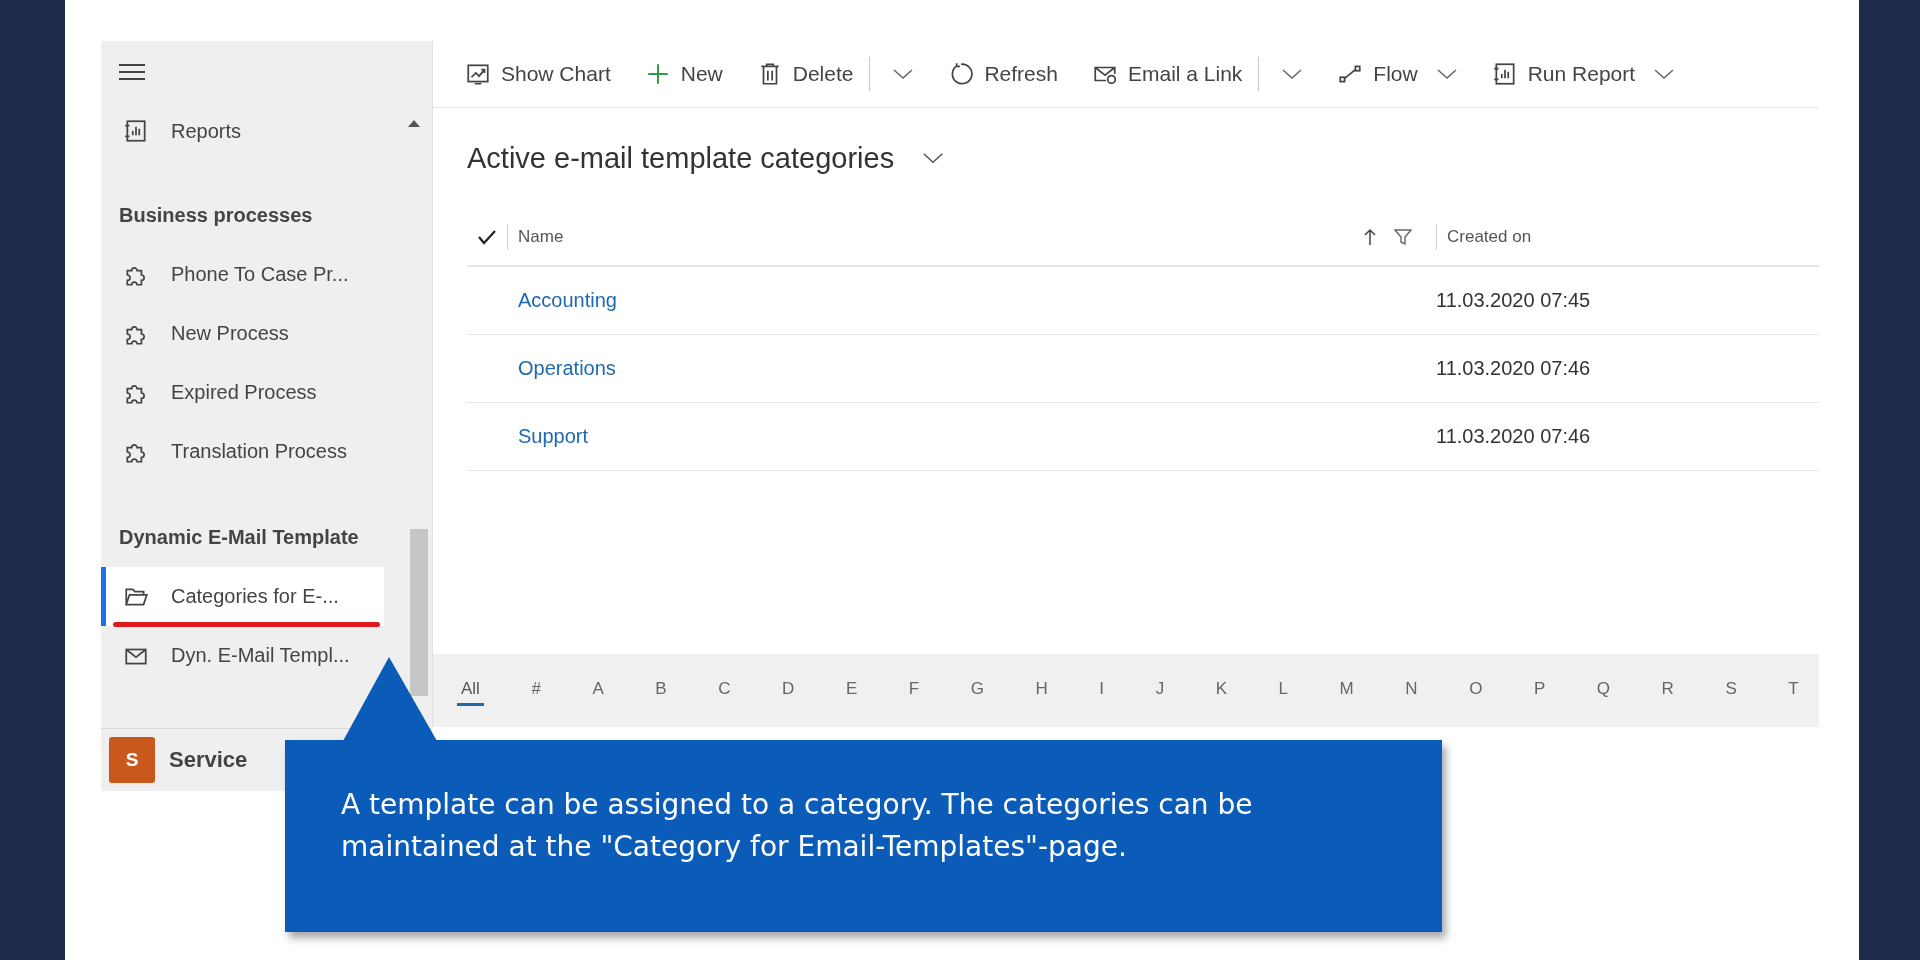 The height and width of the screenshot is (960, 1920). Describe the element at coordinates (536, 690) in the screenshot. I see `letter-filter: #` at that location.